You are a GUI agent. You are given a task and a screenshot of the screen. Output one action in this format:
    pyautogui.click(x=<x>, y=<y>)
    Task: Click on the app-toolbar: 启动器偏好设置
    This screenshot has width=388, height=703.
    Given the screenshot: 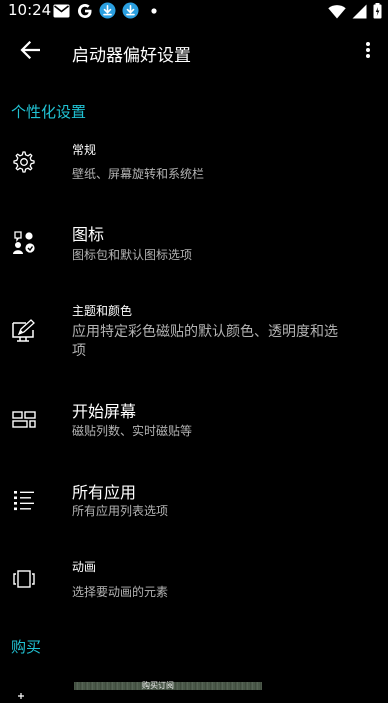 What is the action you would take?
    pyautogui.click(x=194, y=53)
    